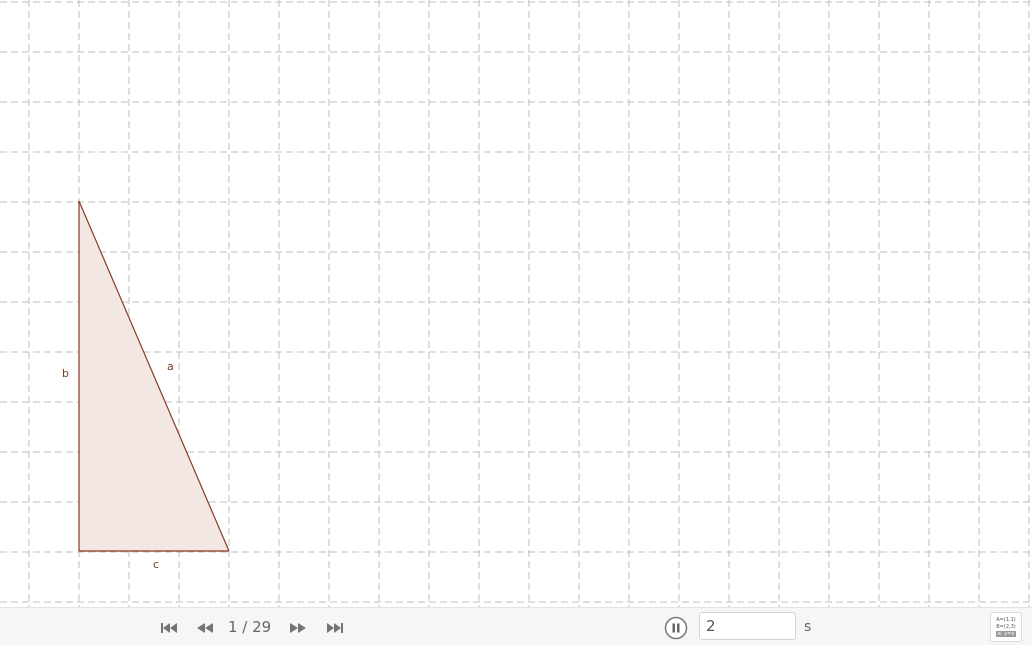  What do you see at coordinates (516, 626) in the screenshot?
I see `construction-protocol-navigation-bar: 1 / 29 s A=(1,1) B=(2,3)` at bounding box center [516, 626].